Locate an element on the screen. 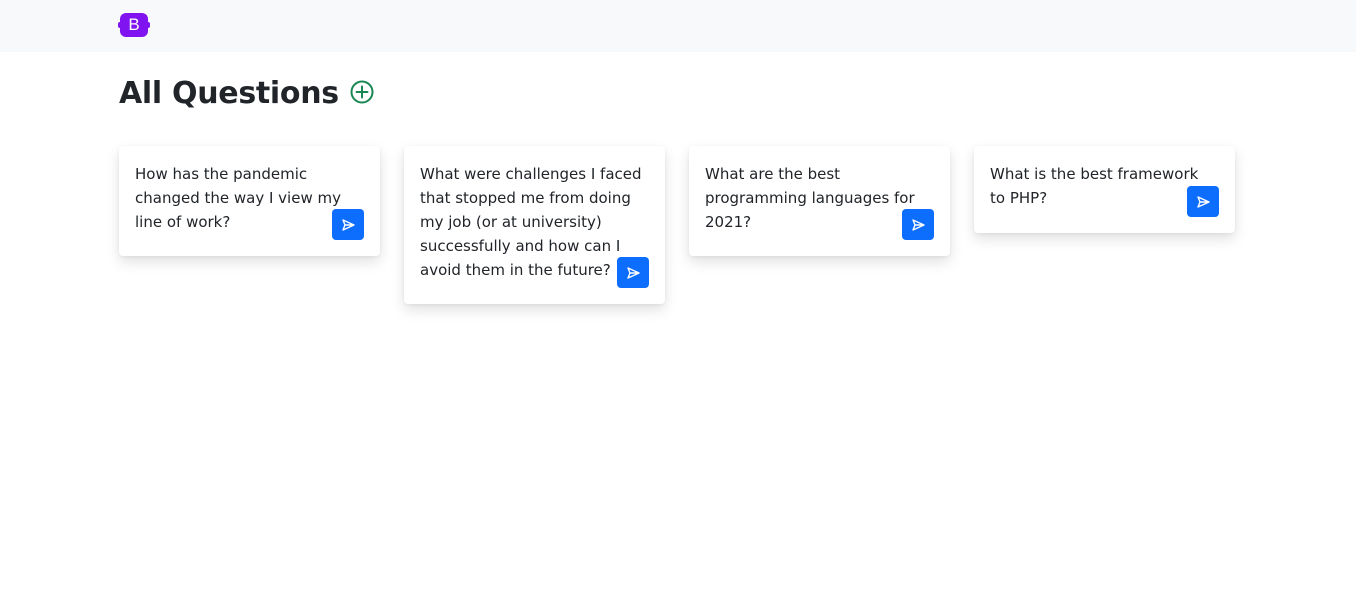 The image size is (1356, 590). brand-letter: B is located at coordinates (134, 24).